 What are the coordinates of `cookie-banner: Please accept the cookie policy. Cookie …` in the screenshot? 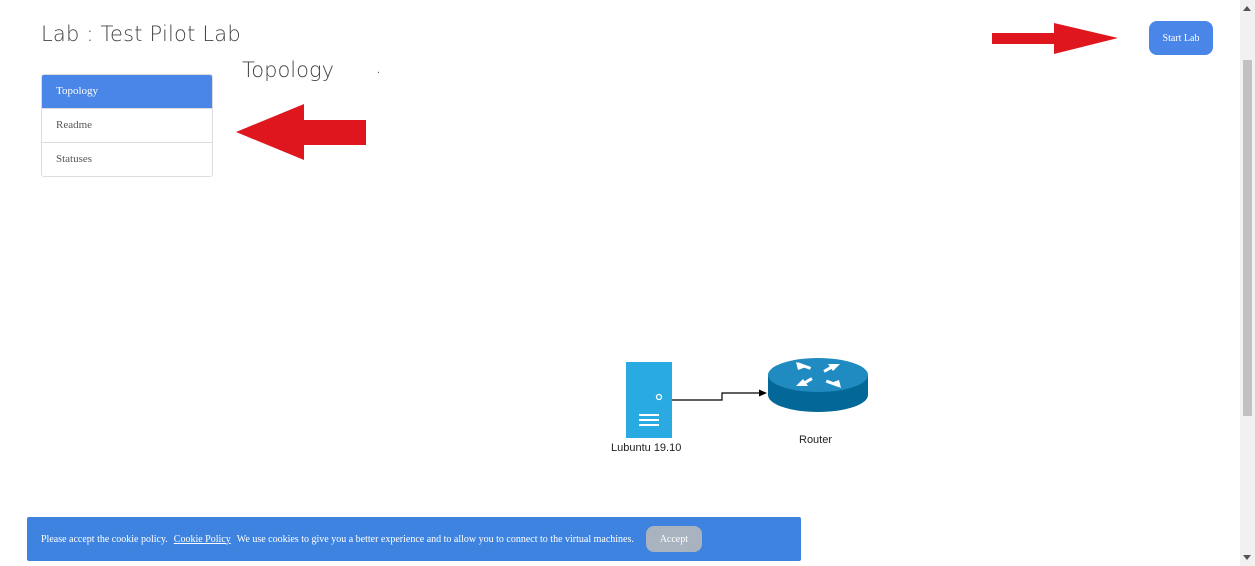 It's located at (414, 539).